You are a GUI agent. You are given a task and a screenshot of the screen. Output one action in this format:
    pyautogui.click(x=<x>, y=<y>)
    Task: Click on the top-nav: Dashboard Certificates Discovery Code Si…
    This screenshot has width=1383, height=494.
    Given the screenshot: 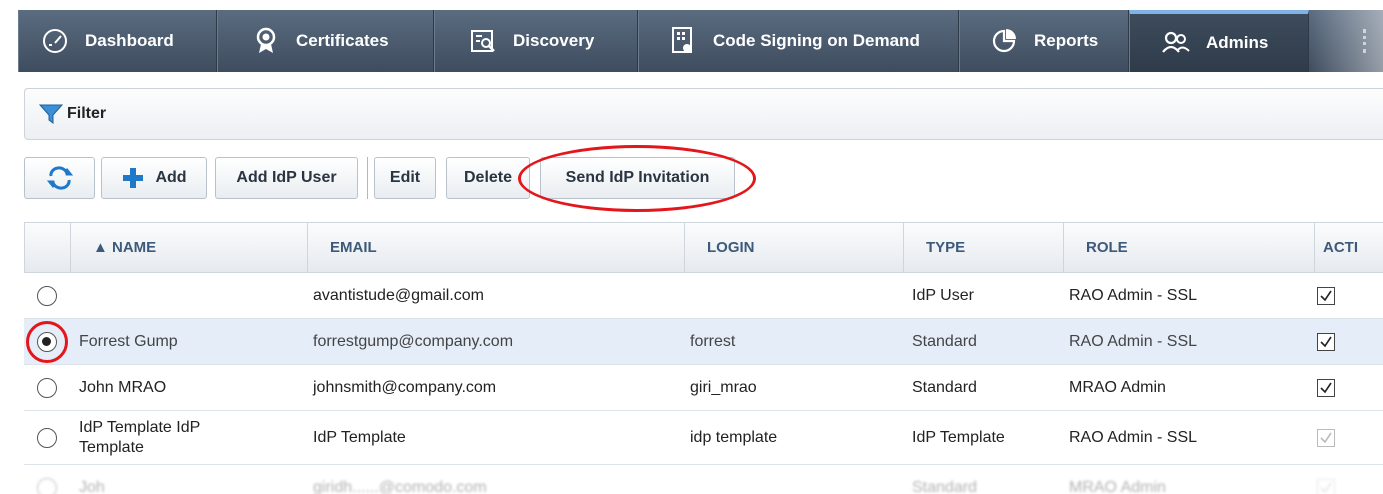 What is the action you would take?
    pyautogui.click(x=700, y=41)
    